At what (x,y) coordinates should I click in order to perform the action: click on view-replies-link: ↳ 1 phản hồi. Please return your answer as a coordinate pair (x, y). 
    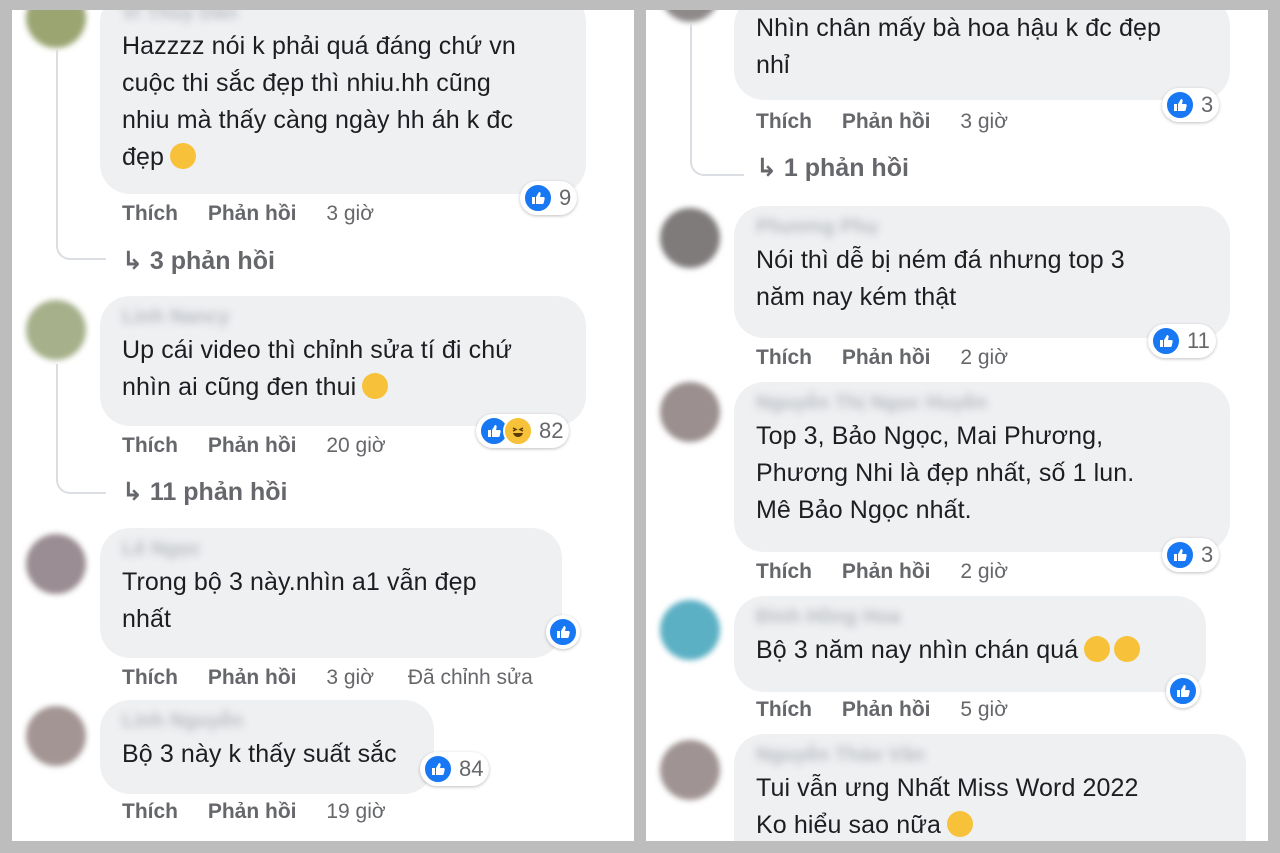
    Looking at the image, I should click on (832, 168).